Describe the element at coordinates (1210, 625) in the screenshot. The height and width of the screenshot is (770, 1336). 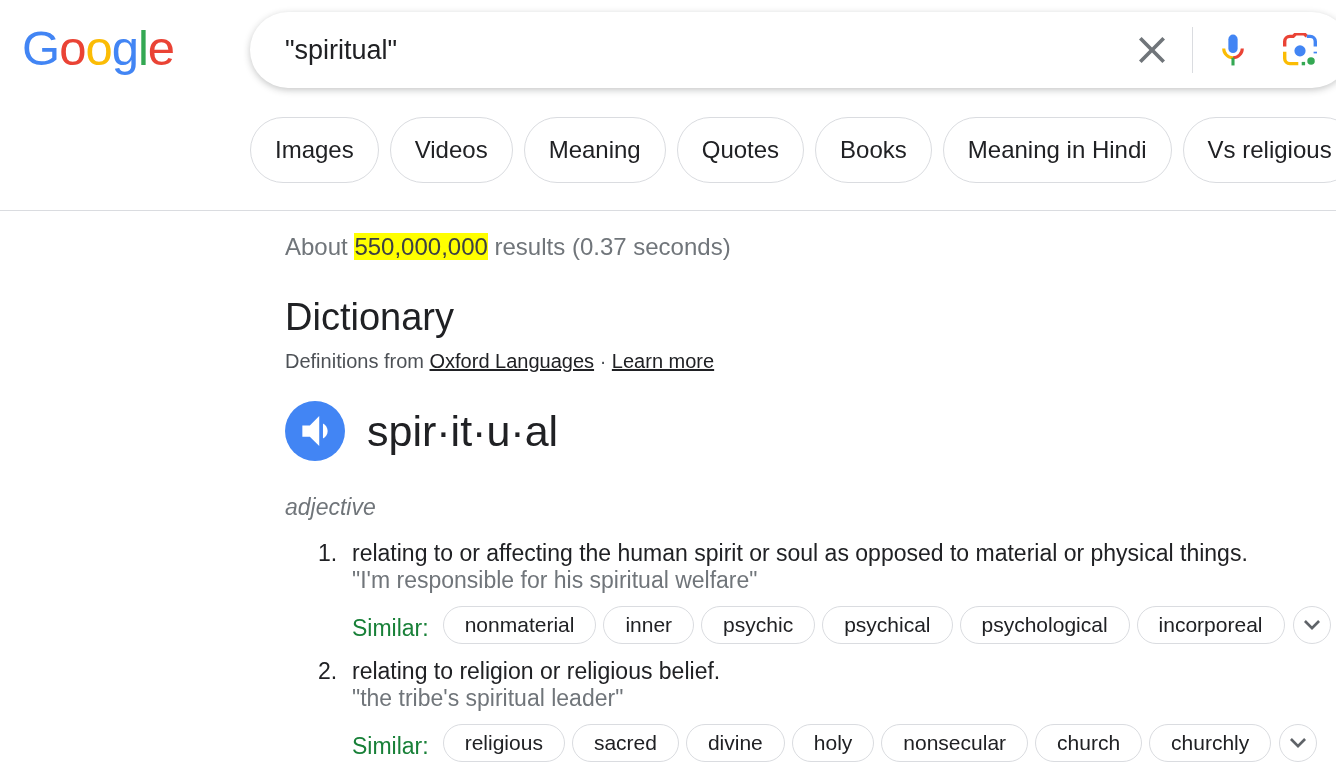
I see `synonym-chip: incorporeal` at that location.